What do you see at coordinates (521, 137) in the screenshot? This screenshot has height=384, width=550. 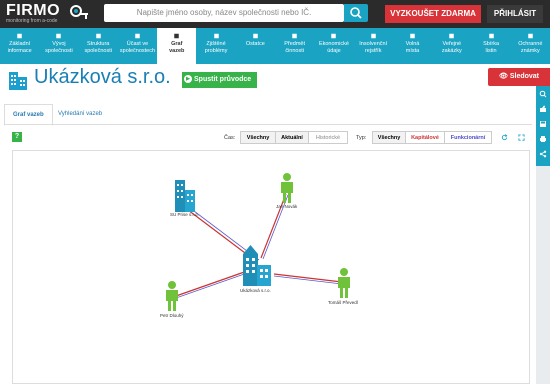 I see `fullscreen-icon` at bounding box center [521, 137].